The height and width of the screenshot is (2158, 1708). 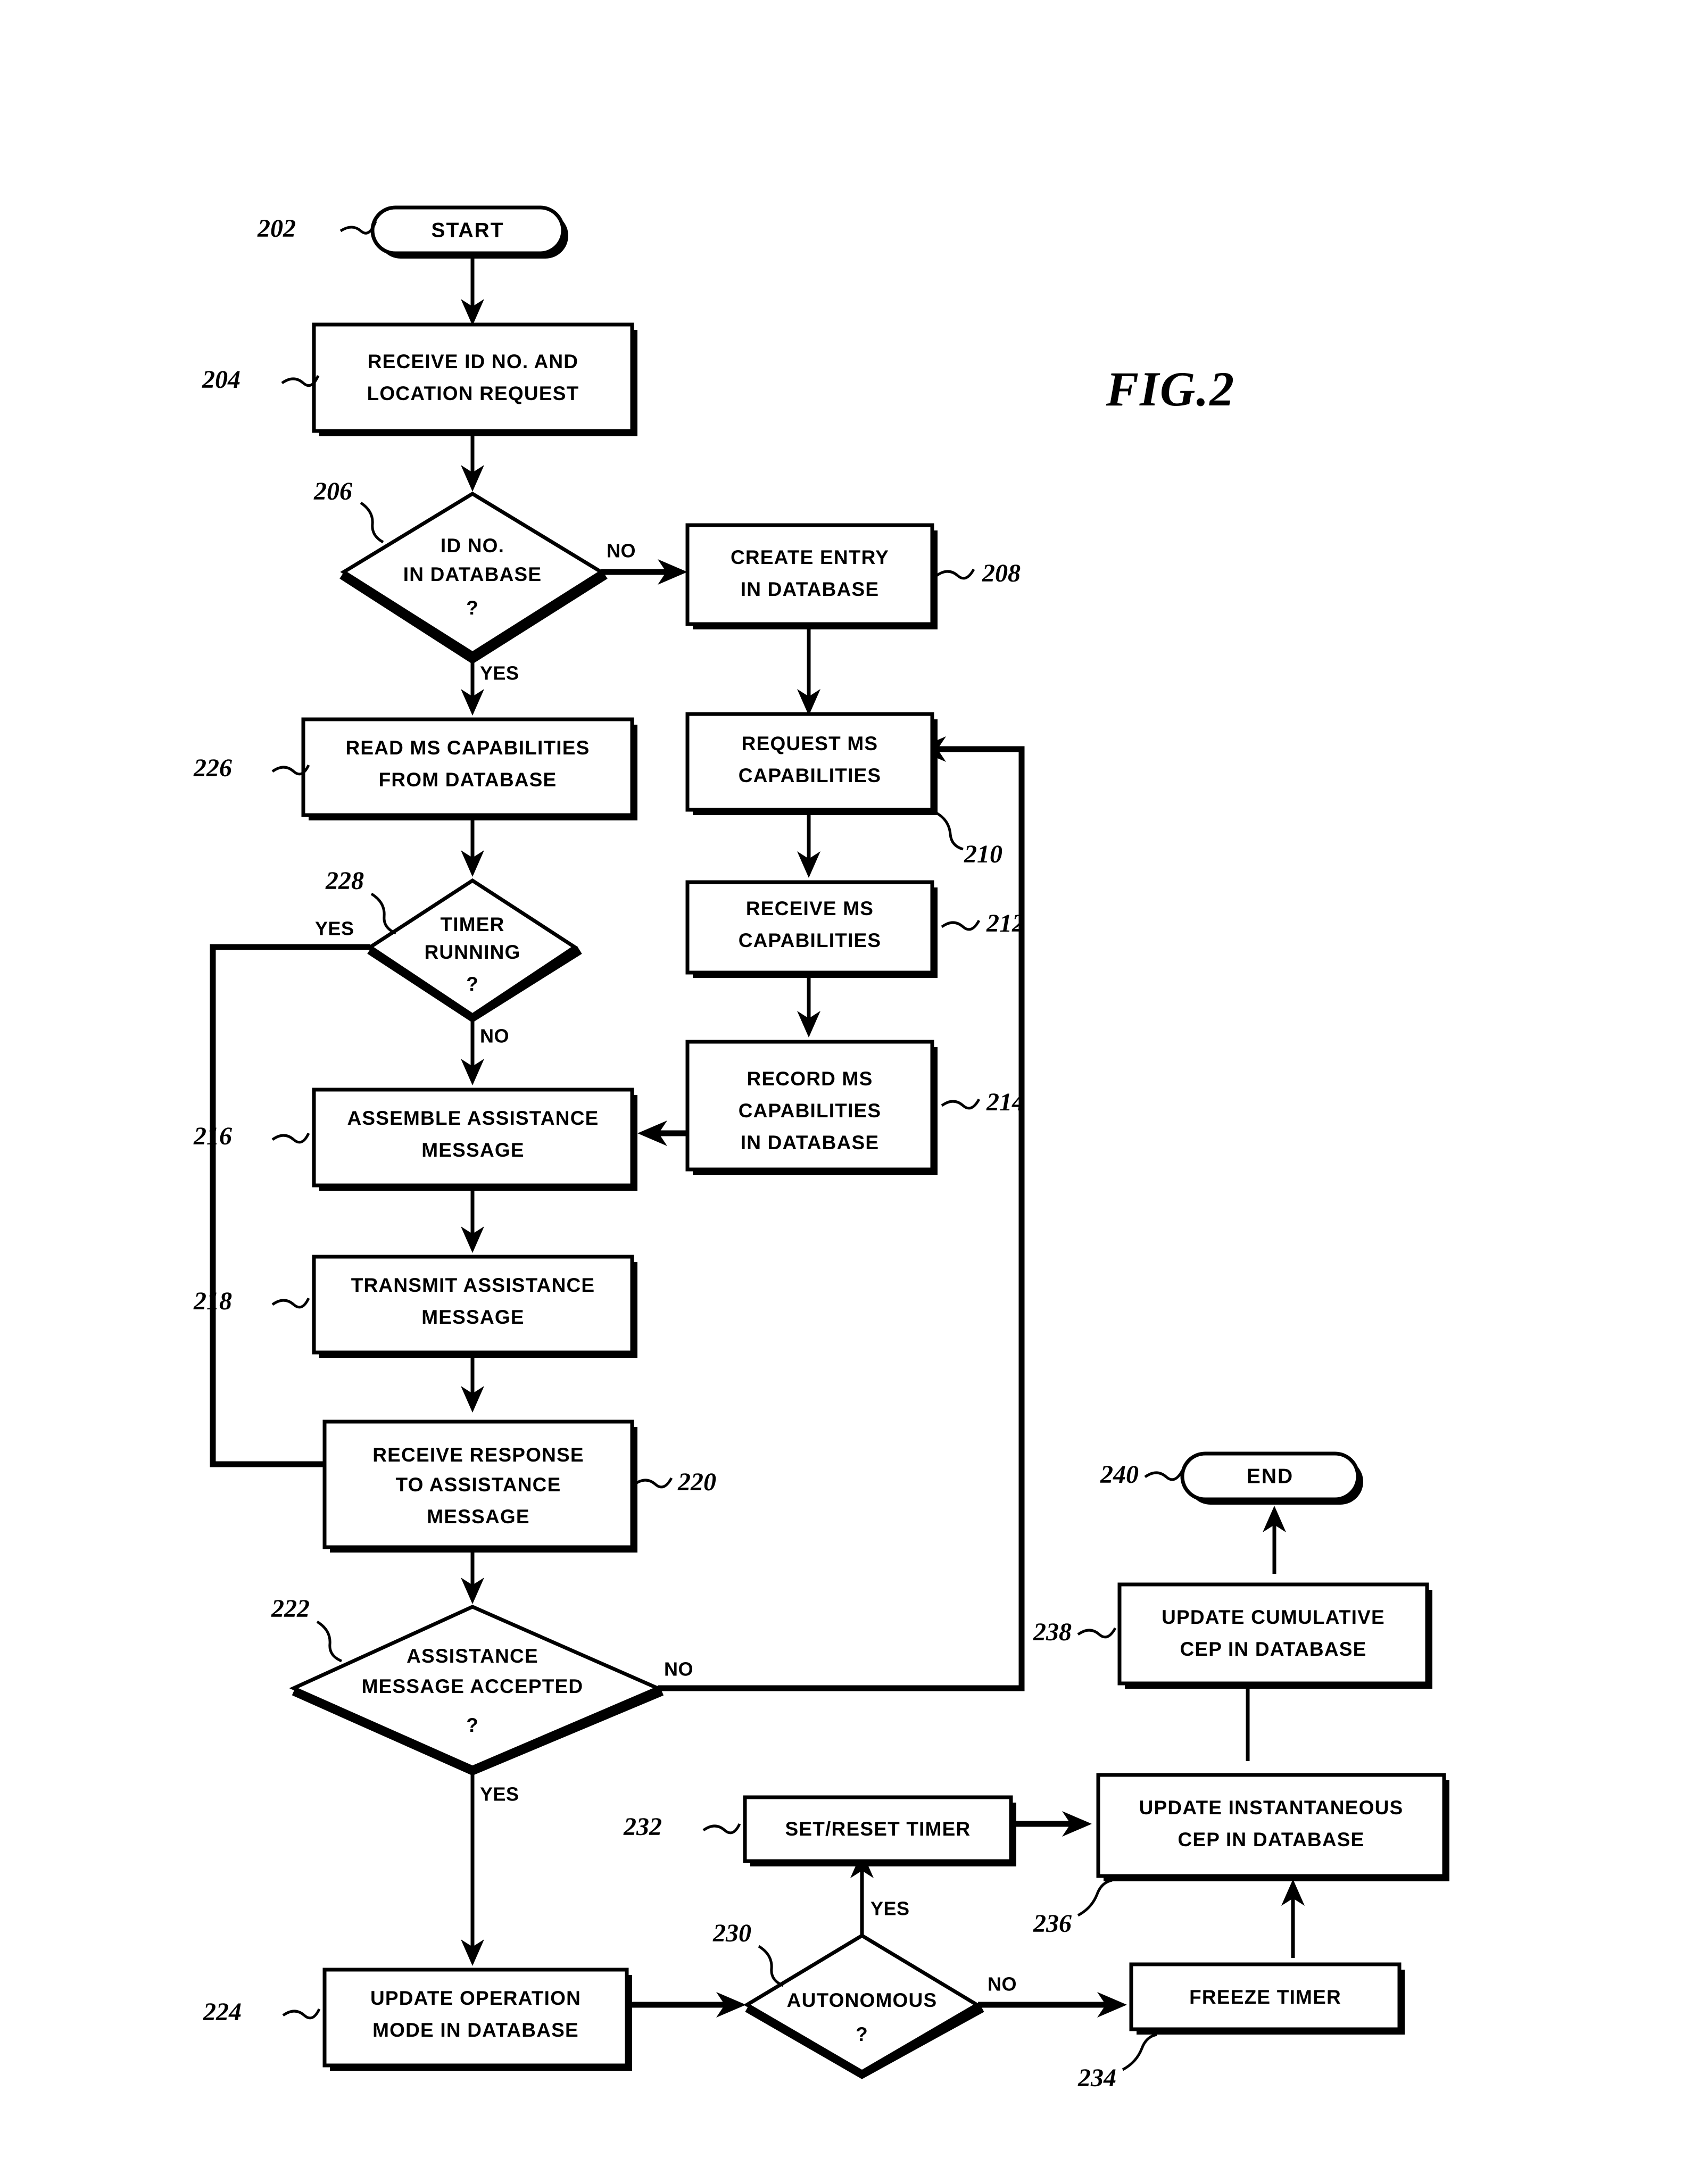 I want to click on node-update-op-mode: UPDATE OPERATION MODE IN DATABASE, so click(x=477, y=2020).